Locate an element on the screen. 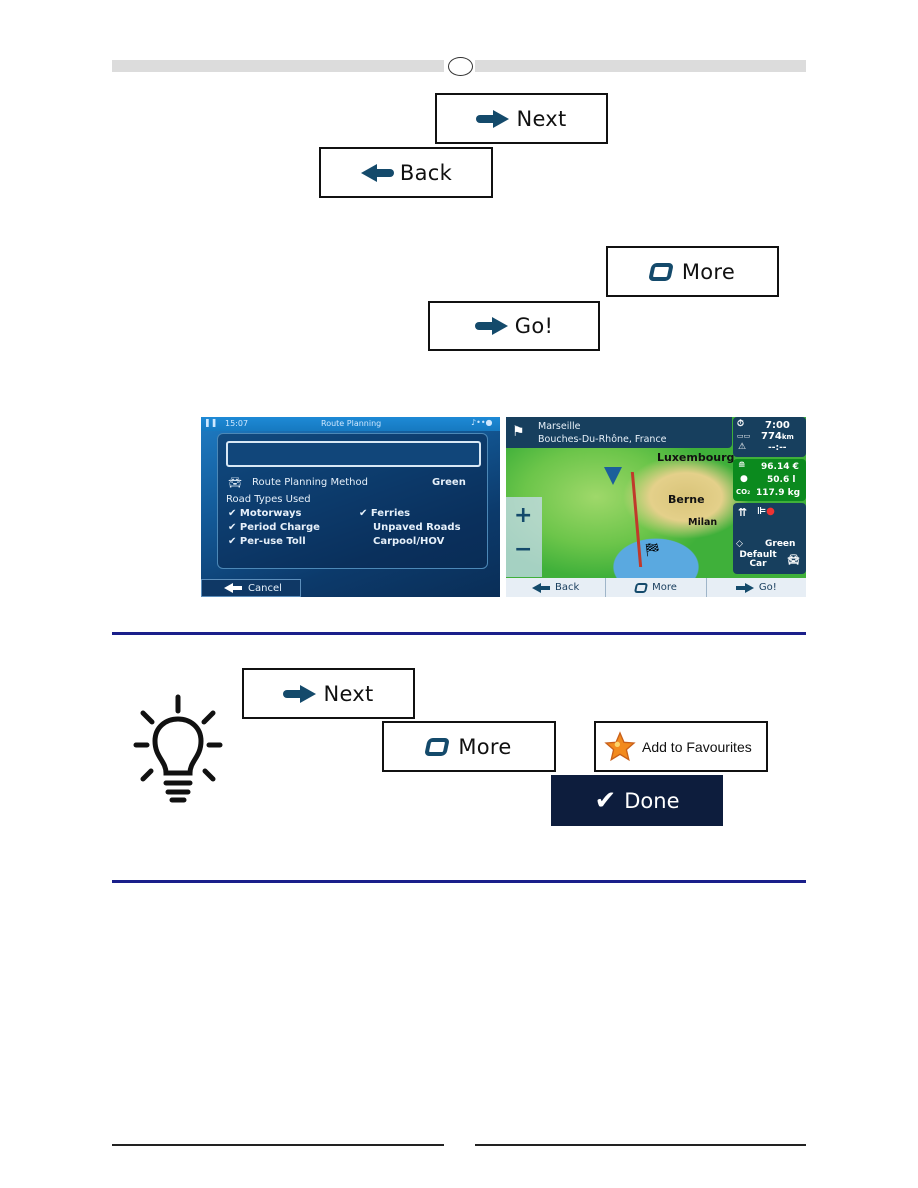 The image size is (918, 1188). tip-next-label: Next is located at coordinates (348, 693).